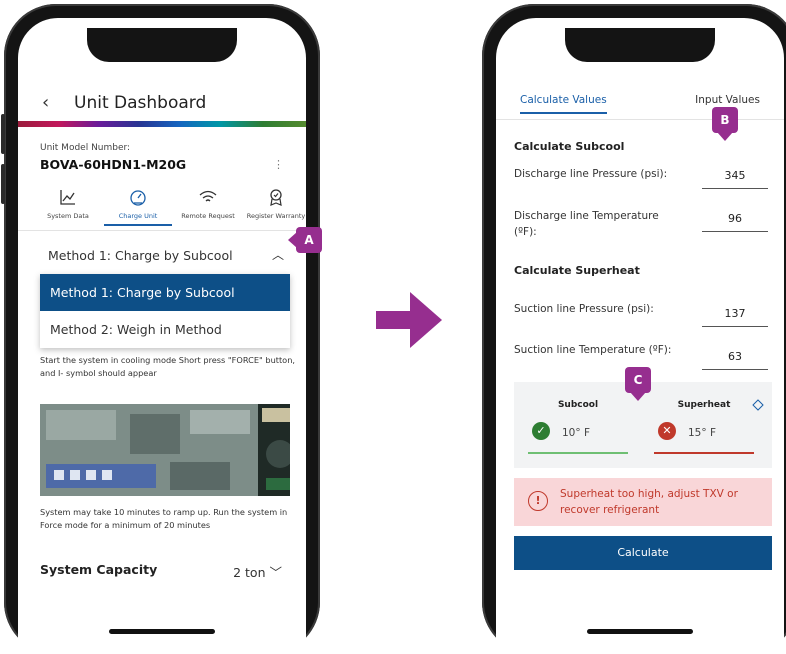  I want to click on info-icon, so click(758, 403).